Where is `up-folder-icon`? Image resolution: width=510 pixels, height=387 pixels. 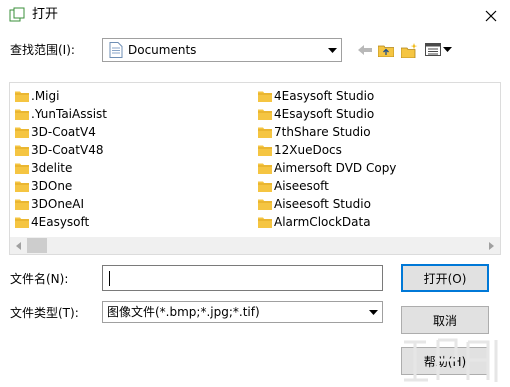
up-folder-icon is located at coordinates (386, 51).